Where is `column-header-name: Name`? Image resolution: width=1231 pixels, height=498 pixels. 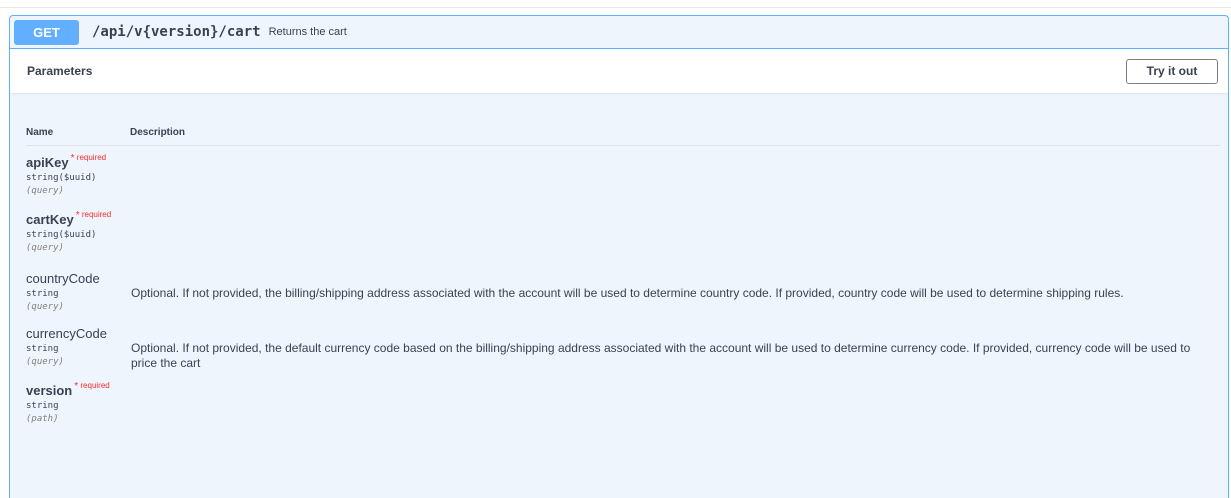
column-header-name: Name is located at coordinates (40, 132).